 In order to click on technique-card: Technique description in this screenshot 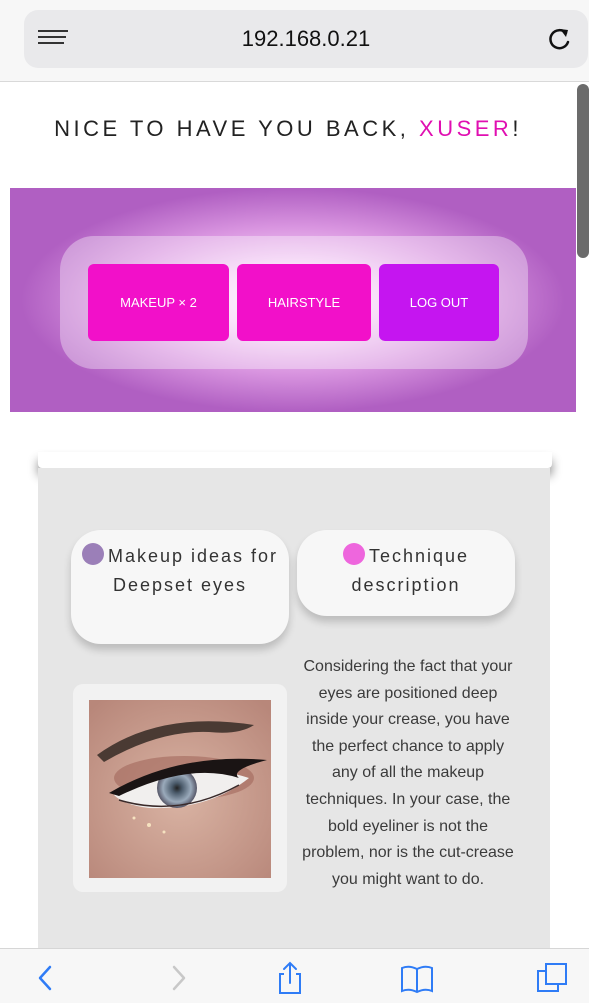, I will do `click(406, 573)`.